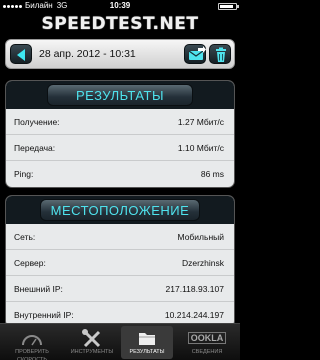  I want to click on location-row-server: Сервер: Dzerzhinsk, so click(120, 263).